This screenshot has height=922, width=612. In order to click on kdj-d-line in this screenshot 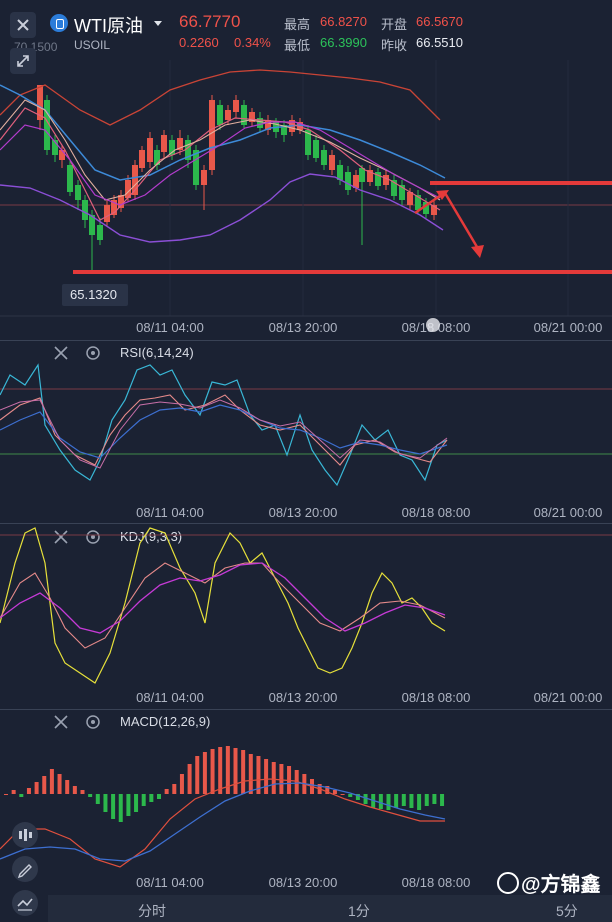, I will do `click(223, 598)`.